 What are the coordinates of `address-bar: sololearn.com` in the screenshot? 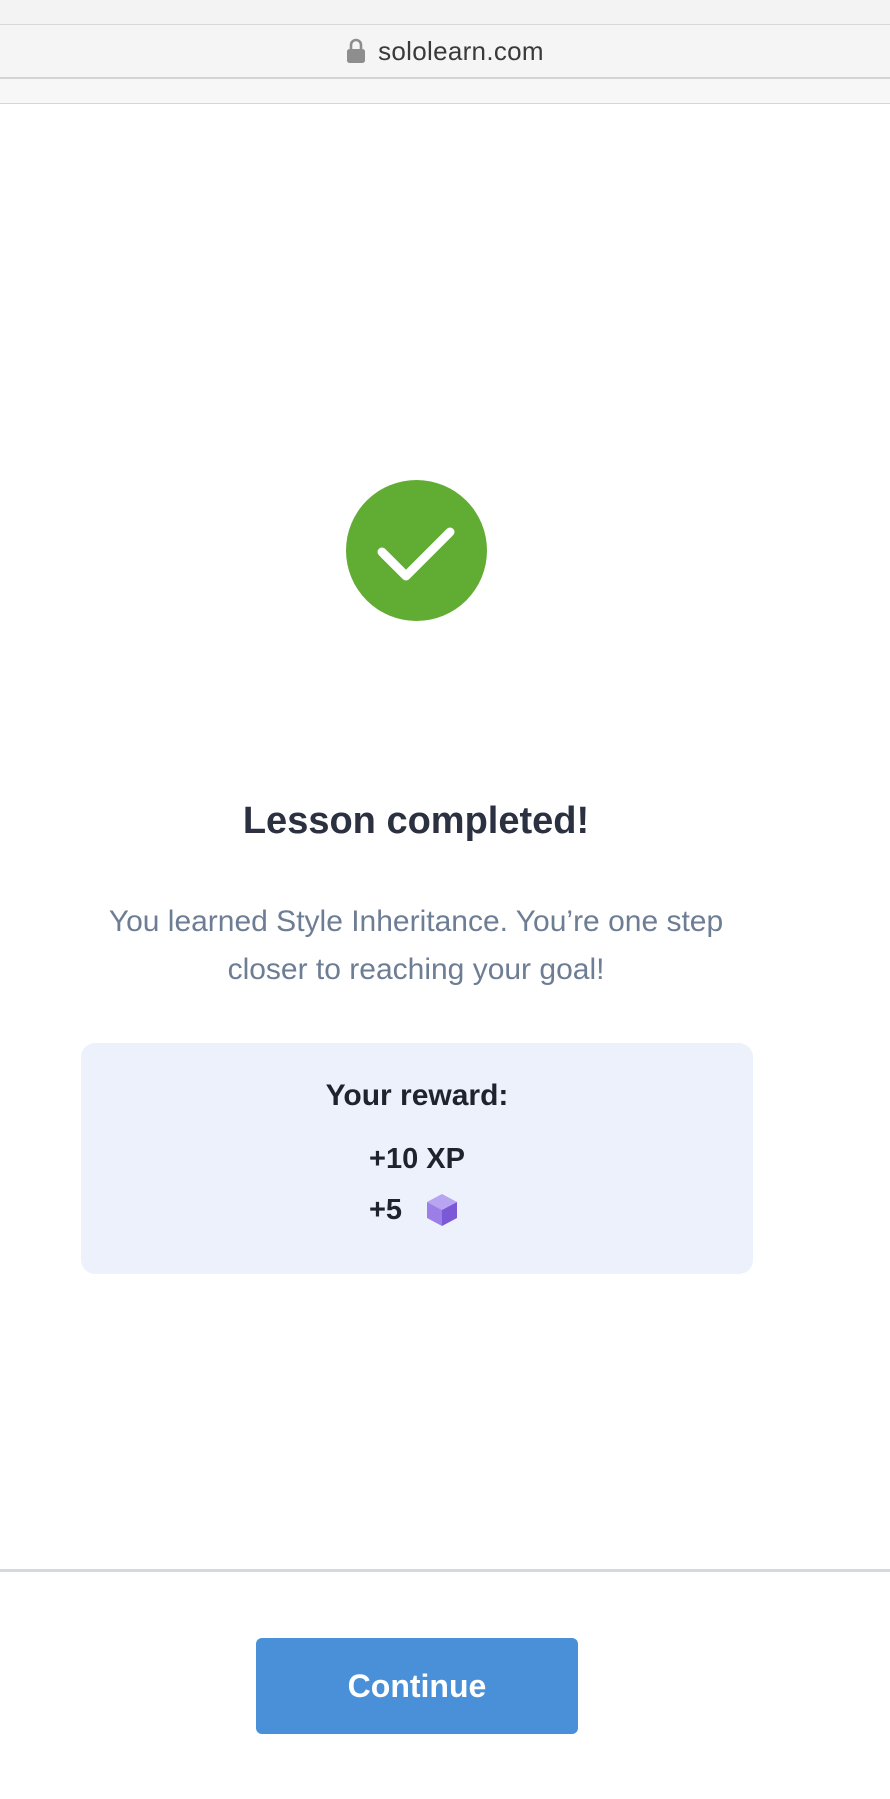 It's located at (445, 52).